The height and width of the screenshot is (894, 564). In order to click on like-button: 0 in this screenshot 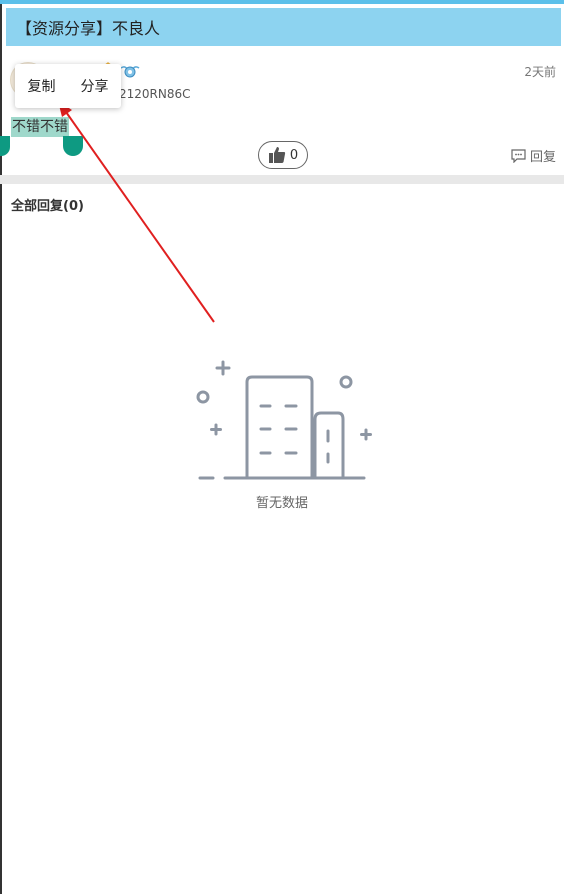, I will do `click(283, 155)`.